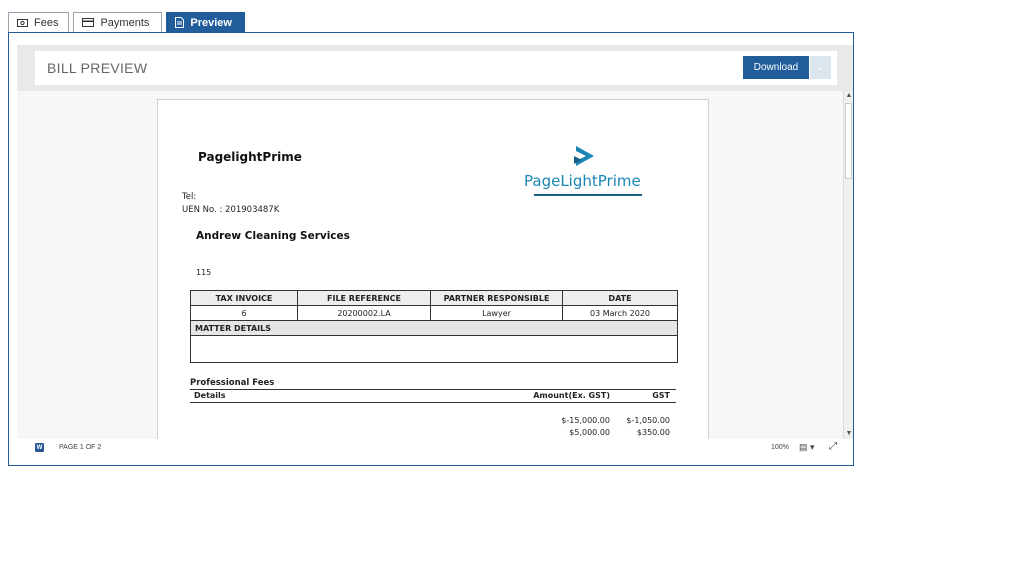  Describe the element at coordinates (189, 197) in the screenshot. I see `telephone-label: Tel:` at that location.